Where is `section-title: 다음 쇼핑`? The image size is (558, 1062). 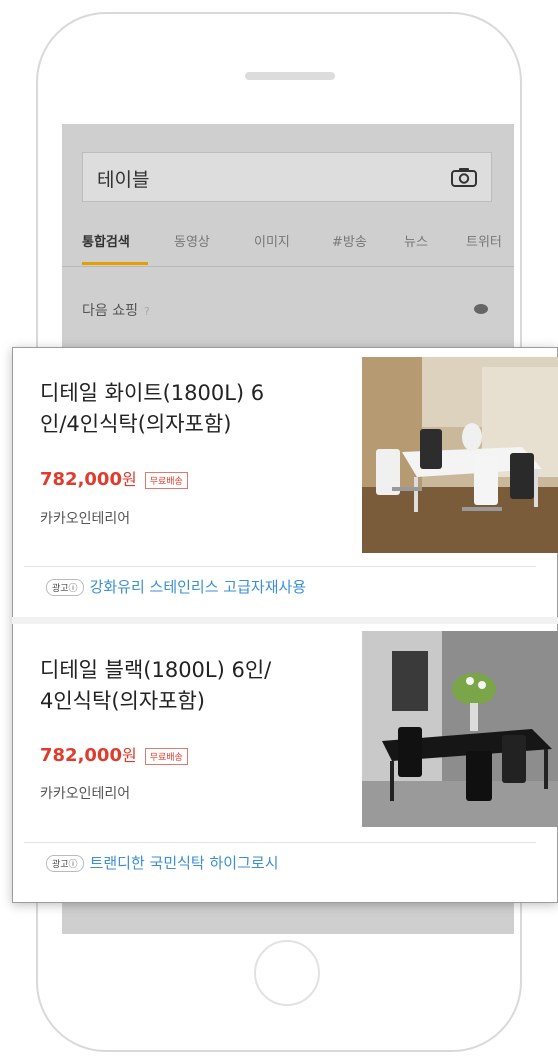 section-title: 다음 쇼핑 is located at coordinates (110, 311).